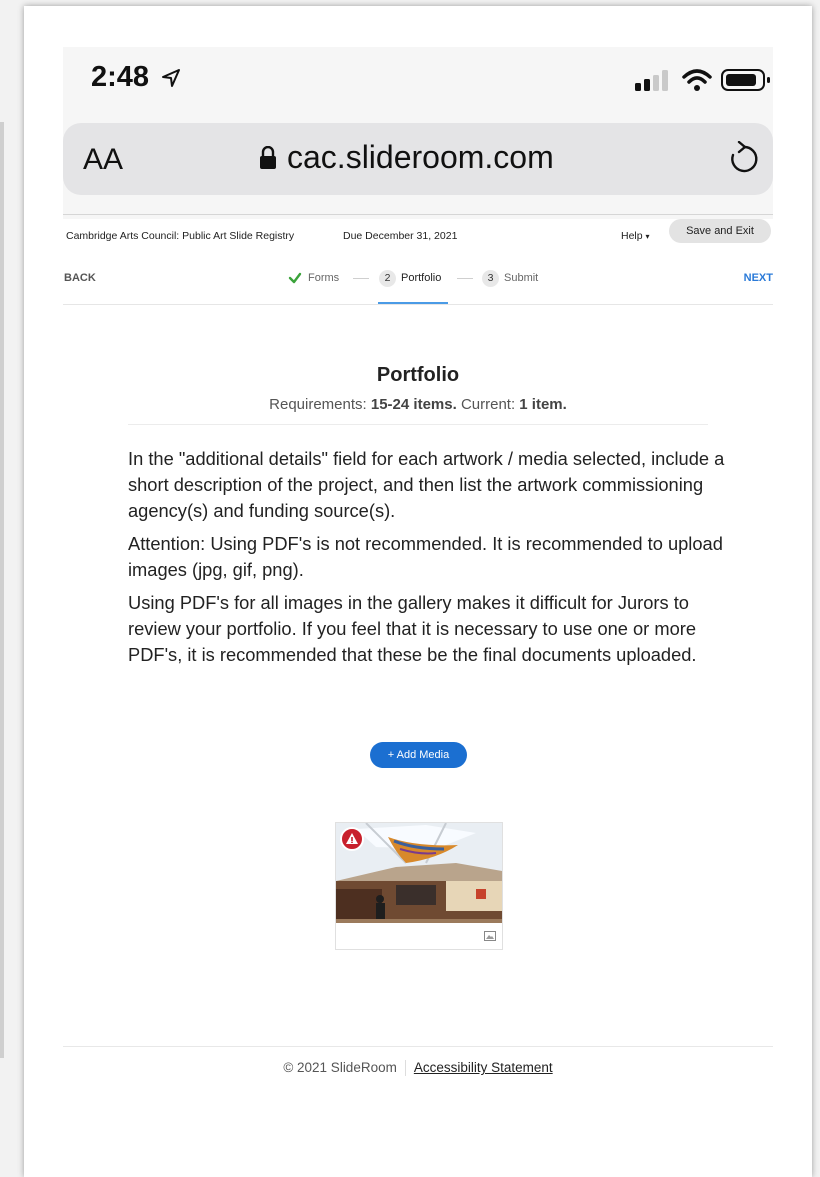  I want to click on caret-down-icon: ▾, so click(647, 236).